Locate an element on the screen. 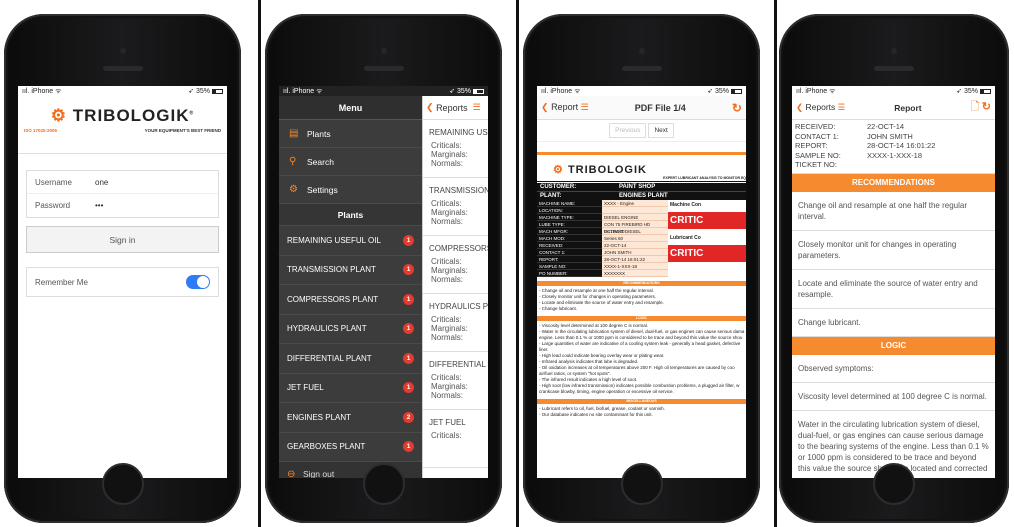  plant-item: COMPRESSORS PLANT 1 is located at coordinates (350, 300).